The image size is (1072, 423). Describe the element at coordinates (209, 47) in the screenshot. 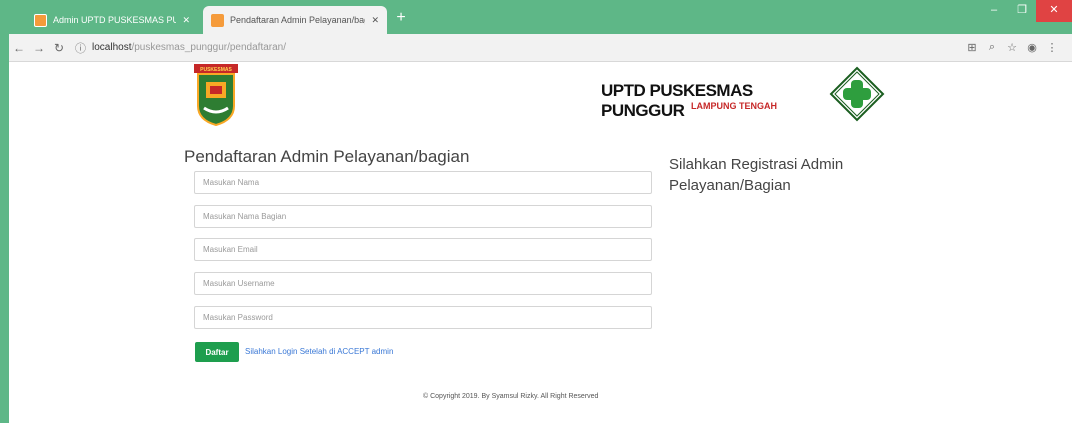

I see `url-path: /puskesmas_punggur/pendaftaran/` at that location.